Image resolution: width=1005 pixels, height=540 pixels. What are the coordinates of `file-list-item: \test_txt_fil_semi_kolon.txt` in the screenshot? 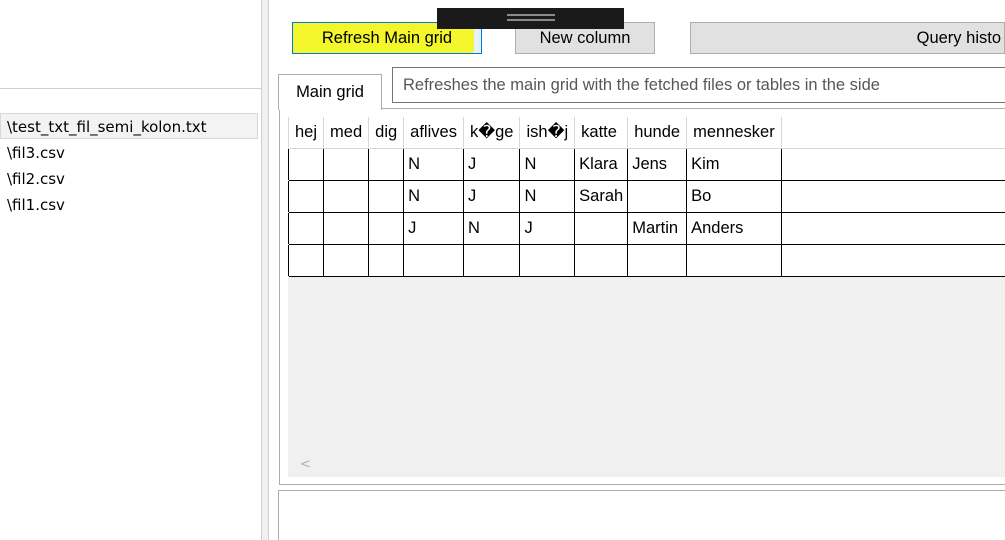 It's located at (129, 126).